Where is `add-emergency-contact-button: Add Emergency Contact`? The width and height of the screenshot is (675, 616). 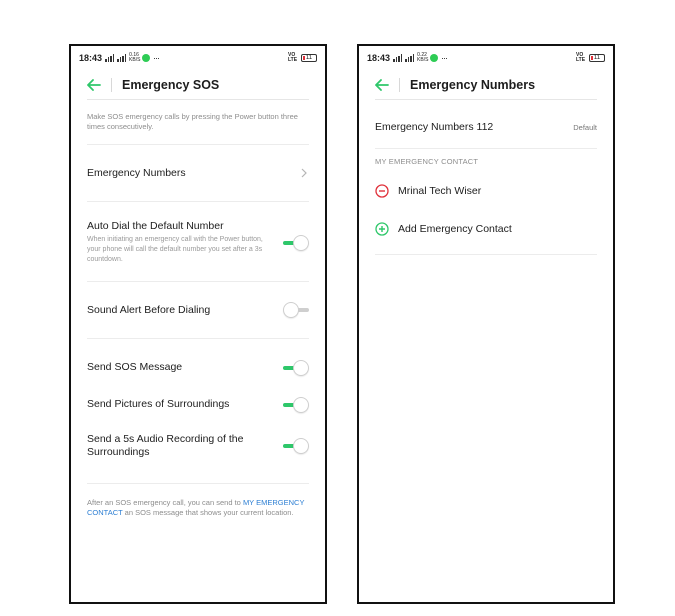
add-emergency-contact-button: Add Emergency Contact is located at coordinates (486, 229).